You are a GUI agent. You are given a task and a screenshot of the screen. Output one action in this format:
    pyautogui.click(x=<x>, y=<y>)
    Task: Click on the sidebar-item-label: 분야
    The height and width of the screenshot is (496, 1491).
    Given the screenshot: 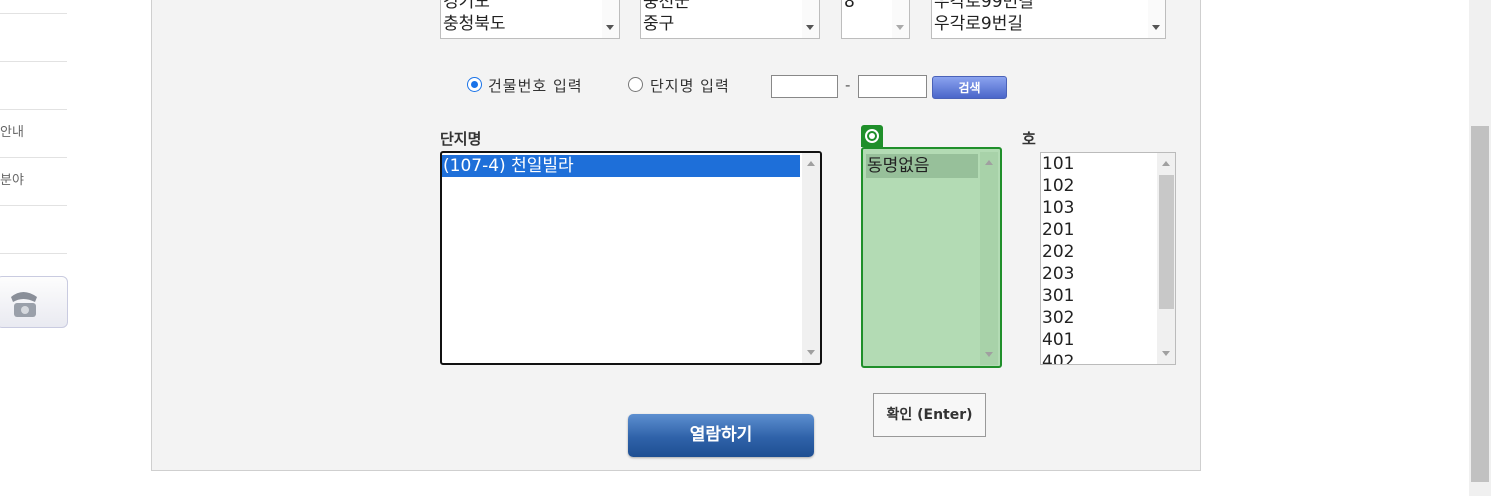 What is the action you would take?
    pyautogui.click(x=12, y=180)
    